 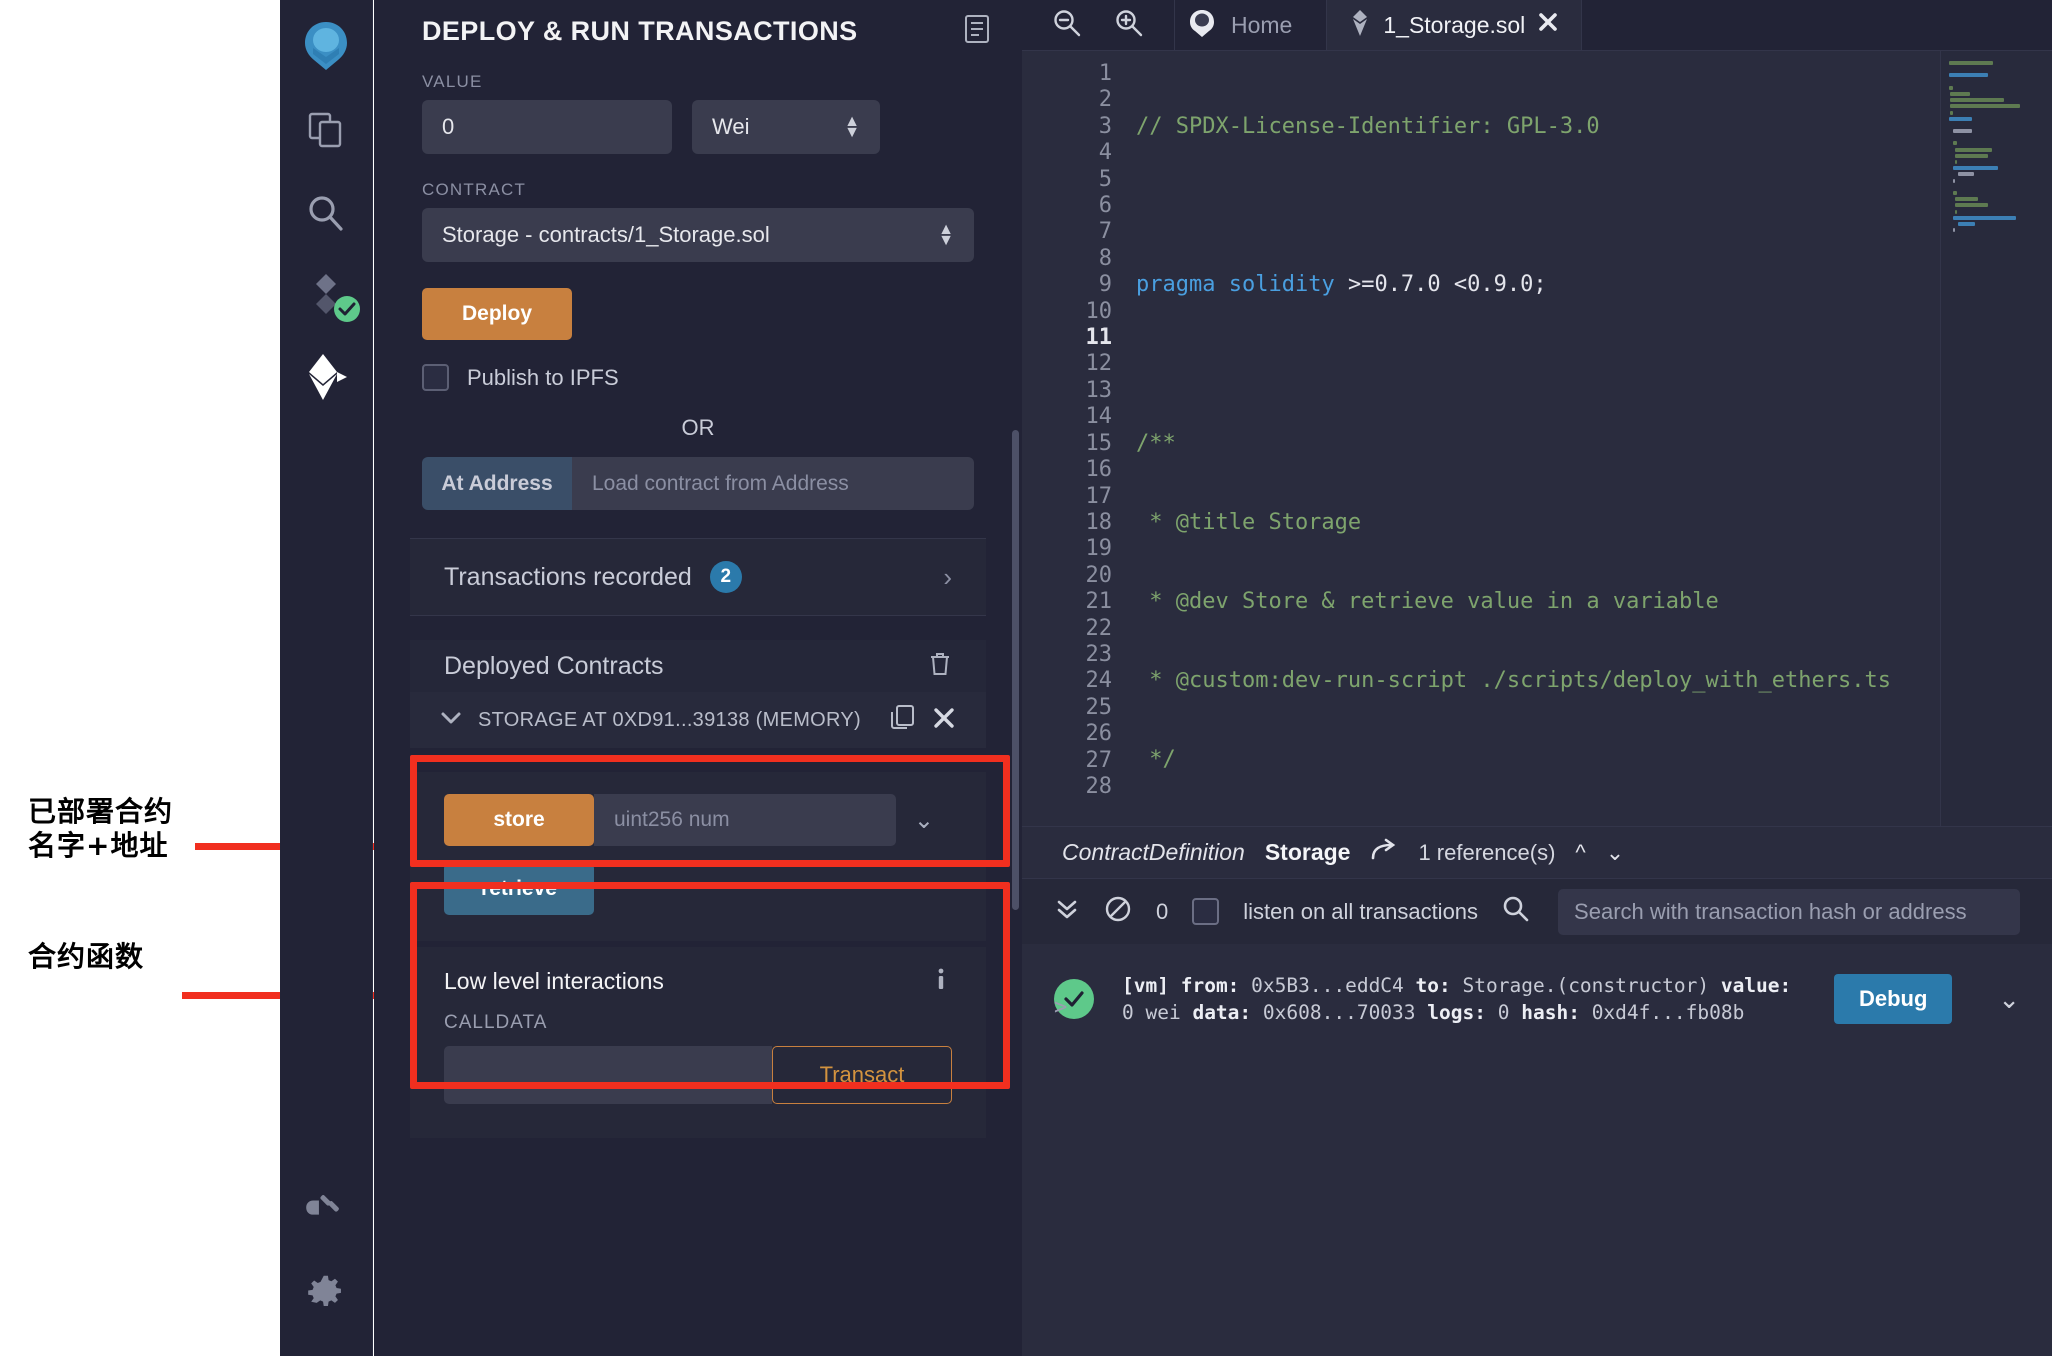 What do you see at coordinates (326, 377) in the screenshot?
I see `deploy-run-icon` at bounding box center [326, 377].